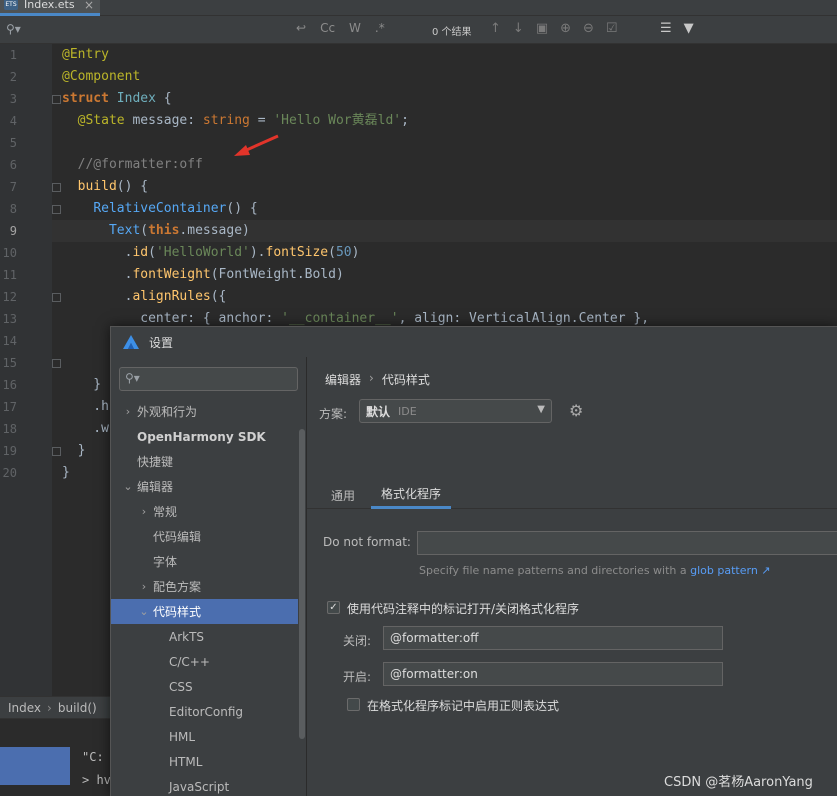 The height and width of the screenshot is (796, 837). I want to click on close-icon: ×, so click(89, 6).